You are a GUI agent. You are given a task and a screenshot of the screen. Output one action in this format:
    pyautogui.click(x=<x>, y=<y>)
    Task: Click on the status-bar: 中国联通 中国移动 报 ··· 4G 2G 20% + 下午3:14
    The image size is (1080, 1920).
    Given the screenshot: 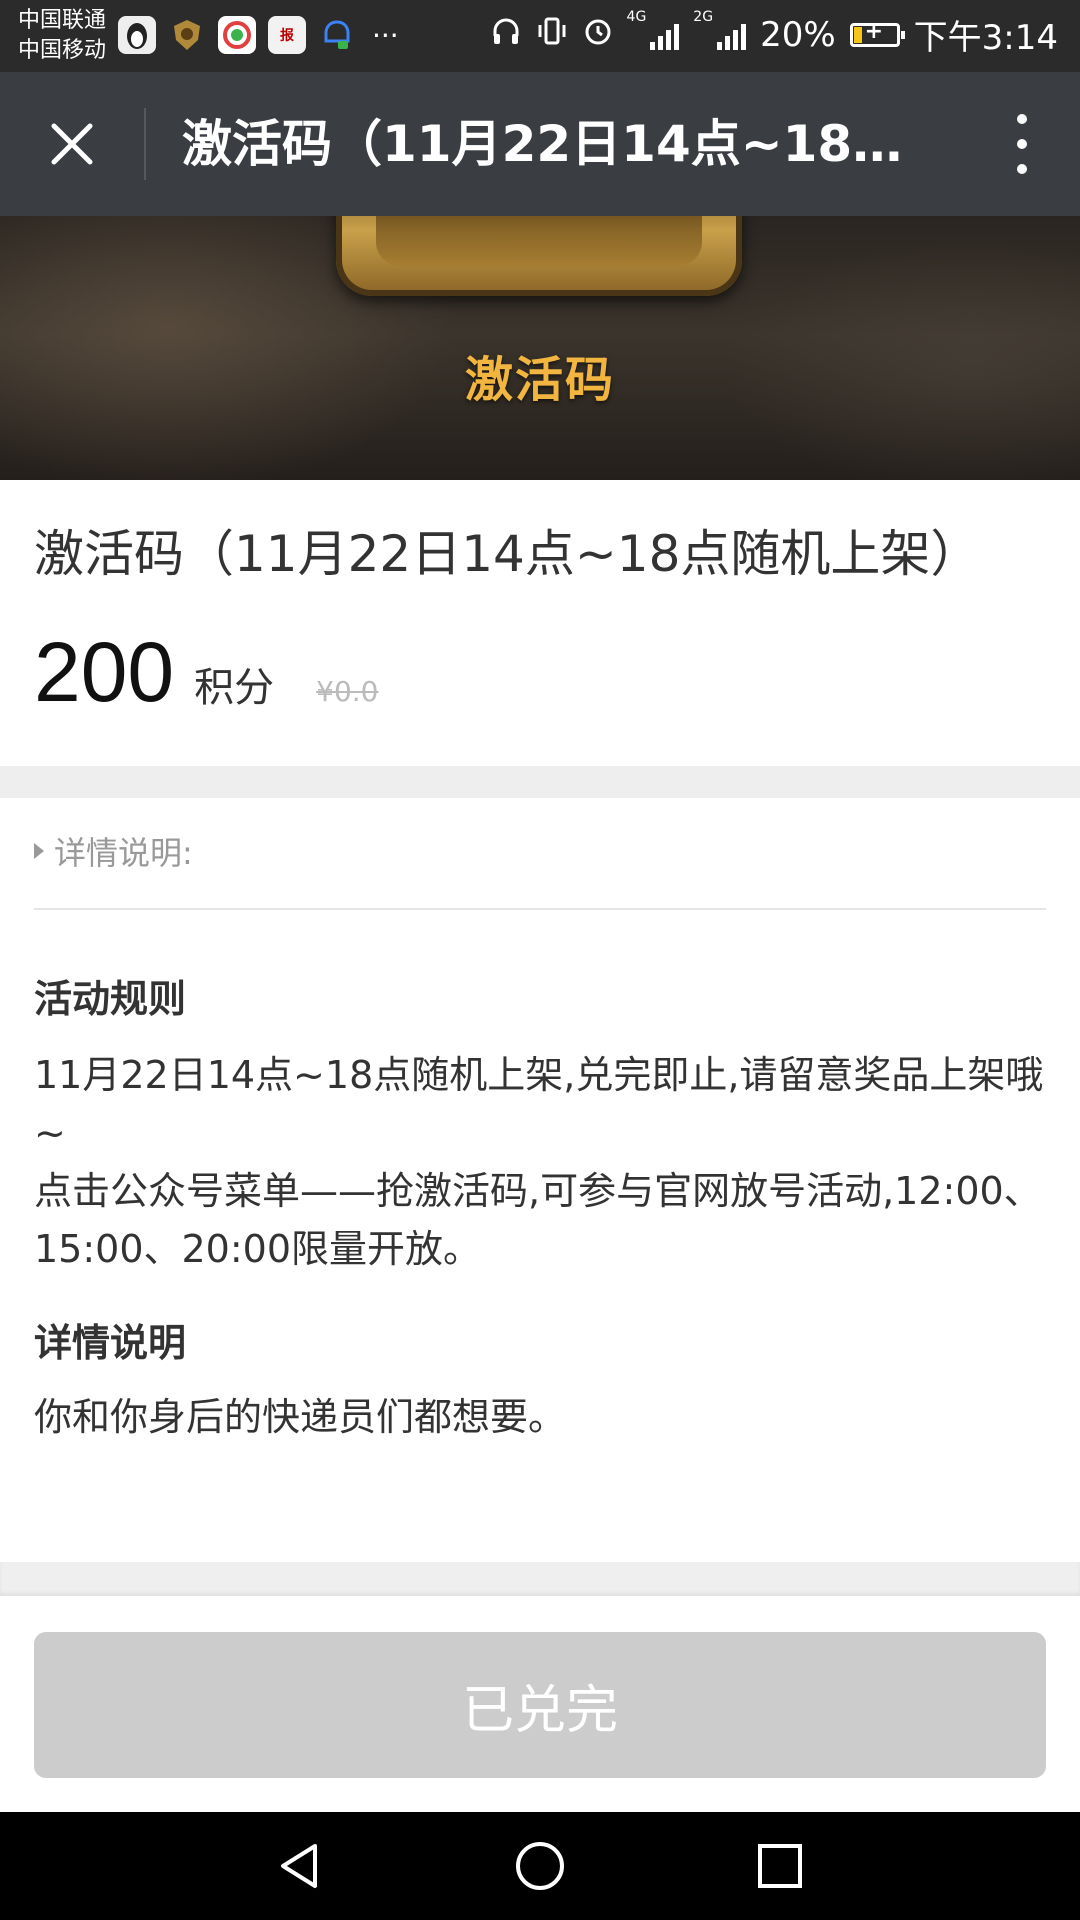 What is the action you would take?
    pyautogui.click(x=540, y=36)
    